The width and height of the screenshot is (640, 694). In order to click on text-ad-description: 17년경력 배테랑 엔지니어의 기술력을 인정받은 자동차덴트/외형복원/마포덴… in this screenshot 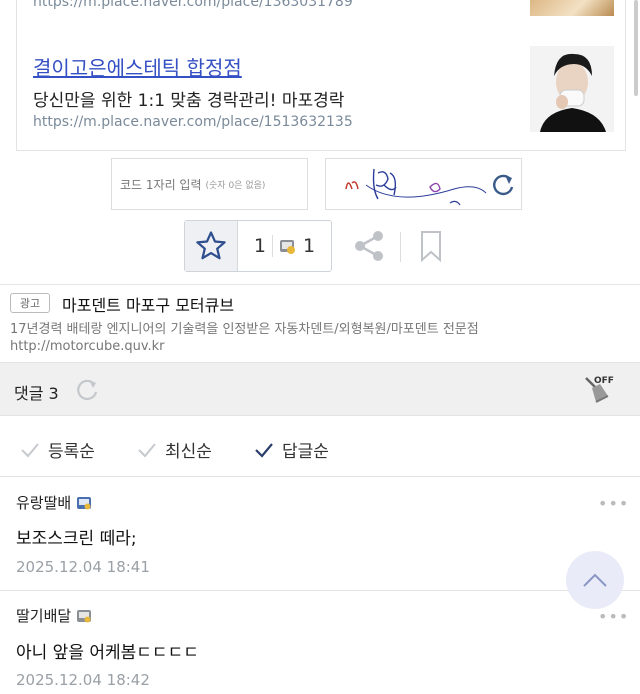, I will do `click(244, 329)`.